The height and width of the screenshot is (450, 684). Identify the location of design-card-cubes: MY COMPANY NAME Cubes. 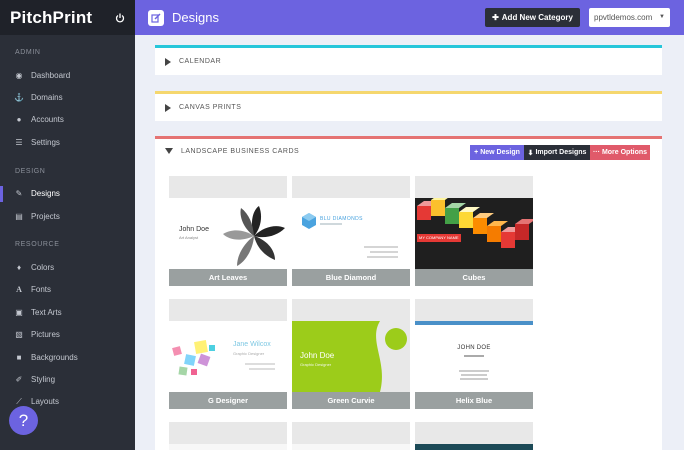
(474, 231).